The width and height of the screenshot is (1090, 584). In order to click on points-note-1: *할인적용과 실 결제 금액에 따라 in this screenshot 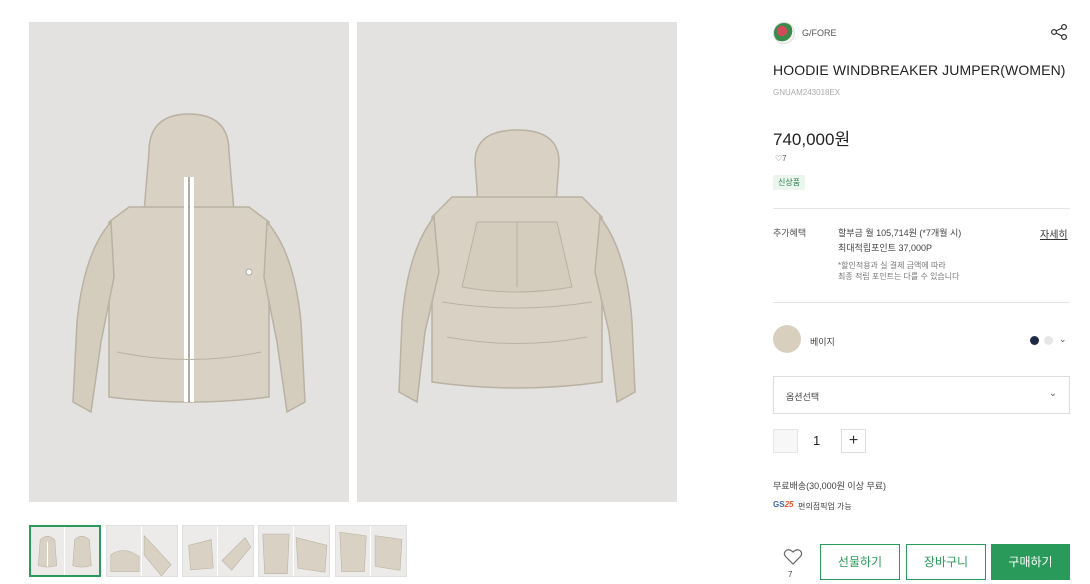, I will do `click(892, 265)`.